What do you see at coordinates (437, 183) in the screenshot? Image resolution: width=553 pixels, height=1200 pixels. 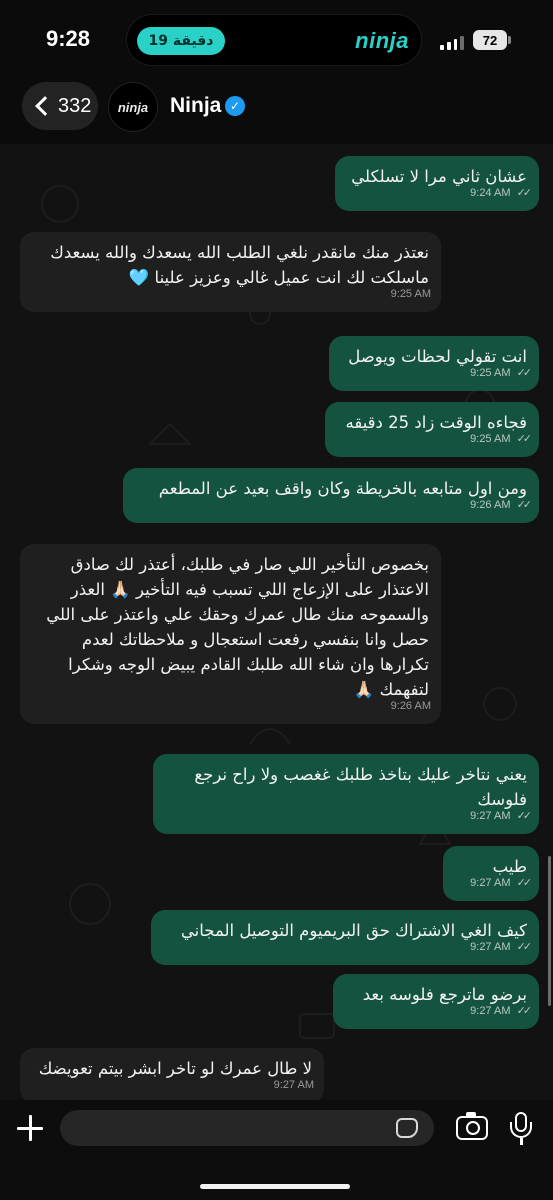 I see `message-bubble: عشان ثاني مرا لا تسلكلي 9:24 AM ✓✓` at bounding box center [437, 183].